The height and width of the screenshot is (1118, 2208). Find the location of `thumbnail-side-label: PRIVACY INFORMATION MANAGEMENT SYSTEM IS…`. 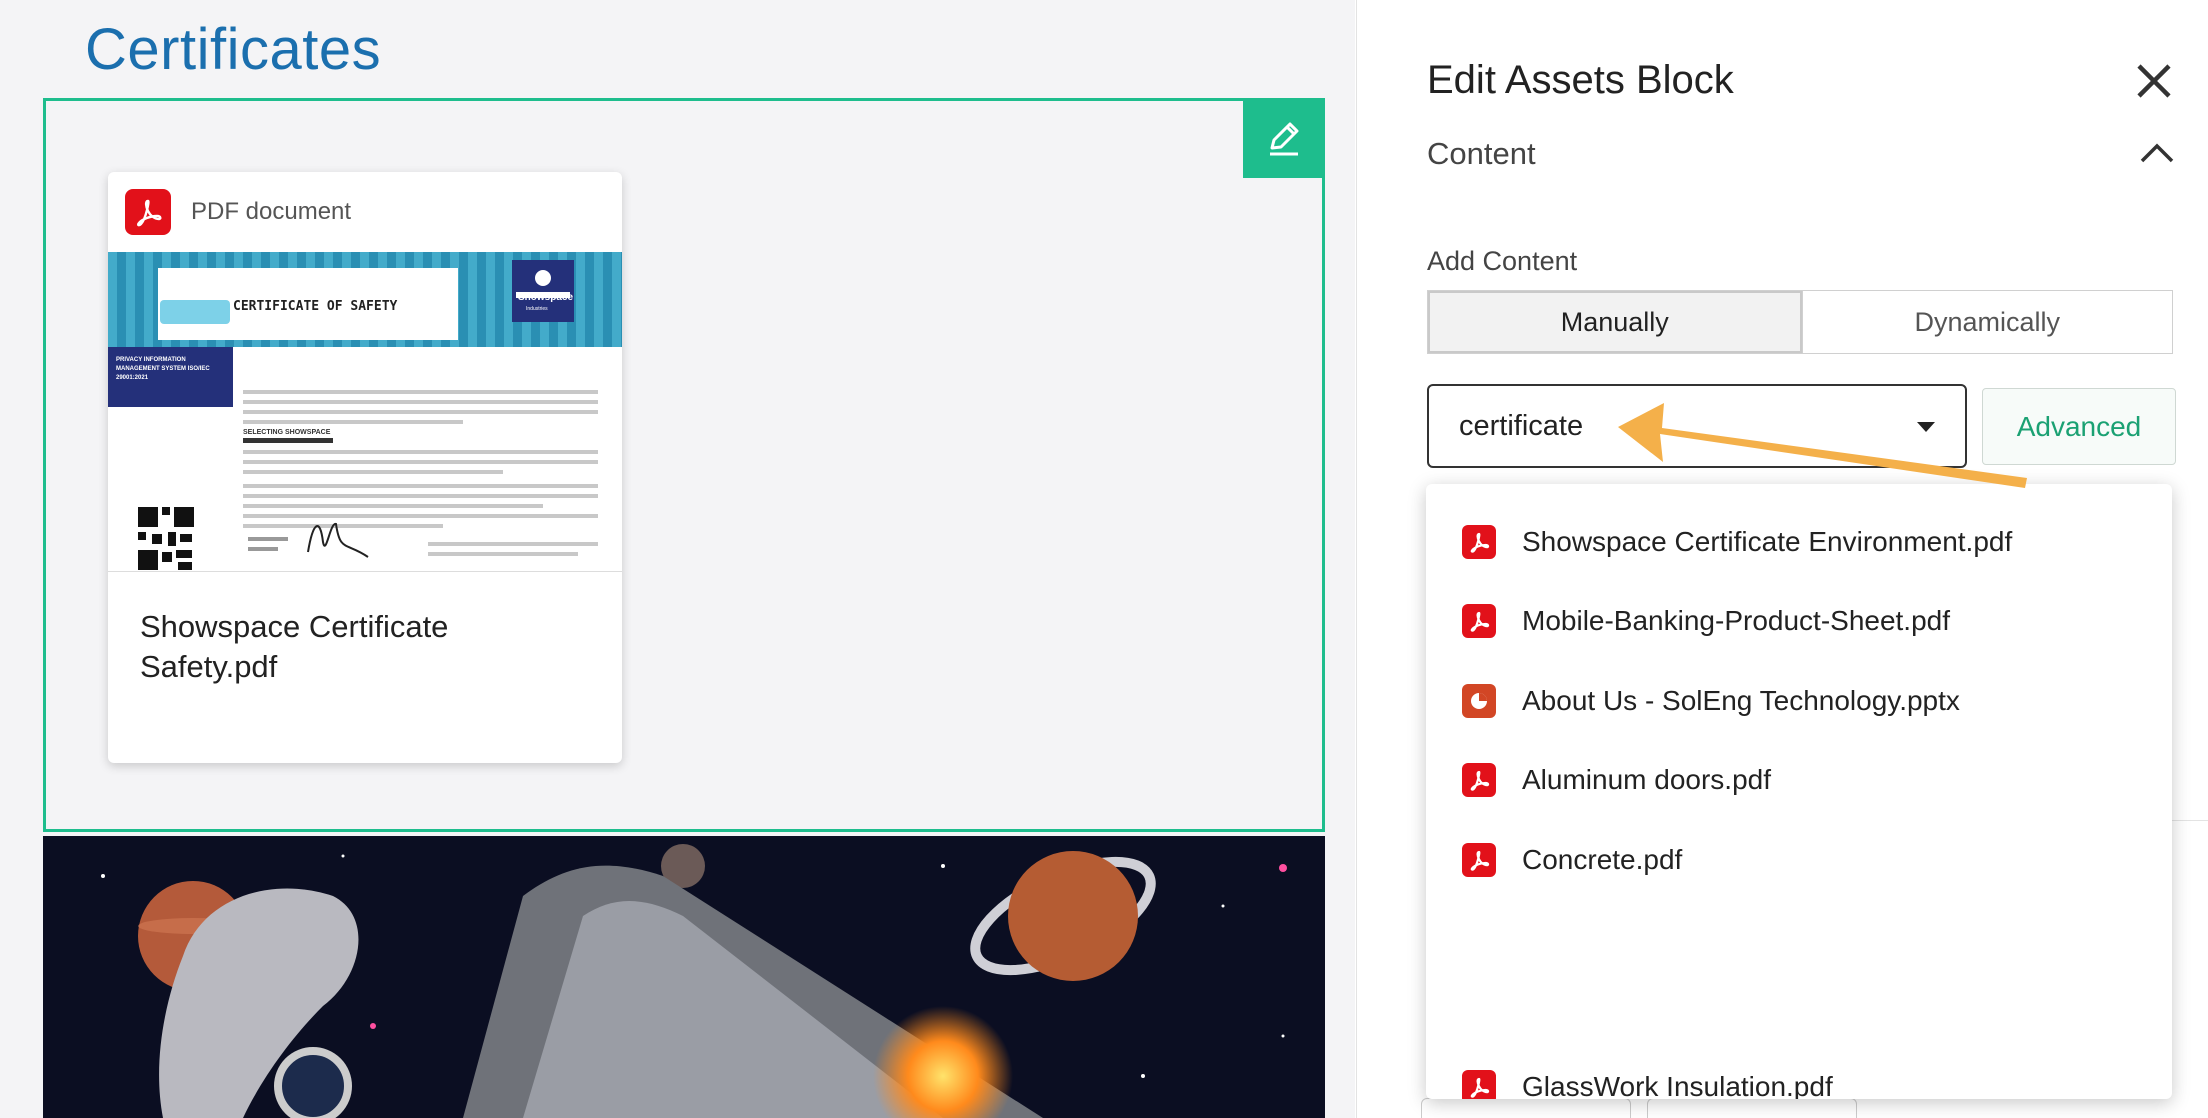

thumbnail-side-label: PRIVACY INFORMATION MANAGEMENT SYSTEM IS… is located at coordinates (163, 369).